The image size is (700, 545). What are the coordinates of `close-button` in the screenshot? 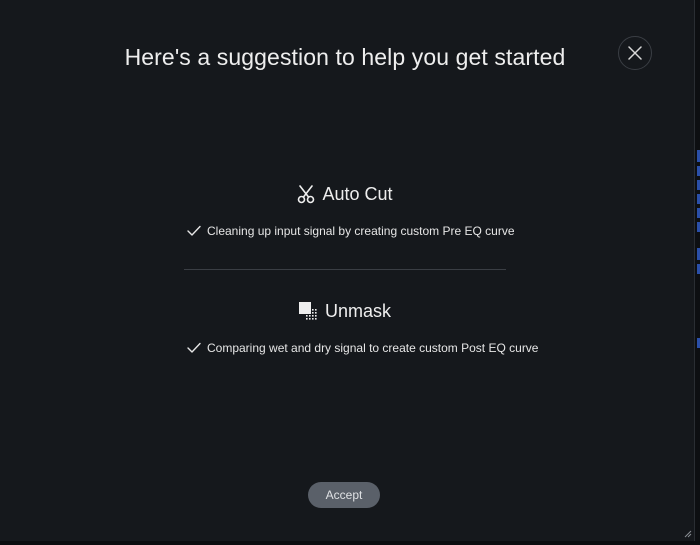 It's located at (635, 53).